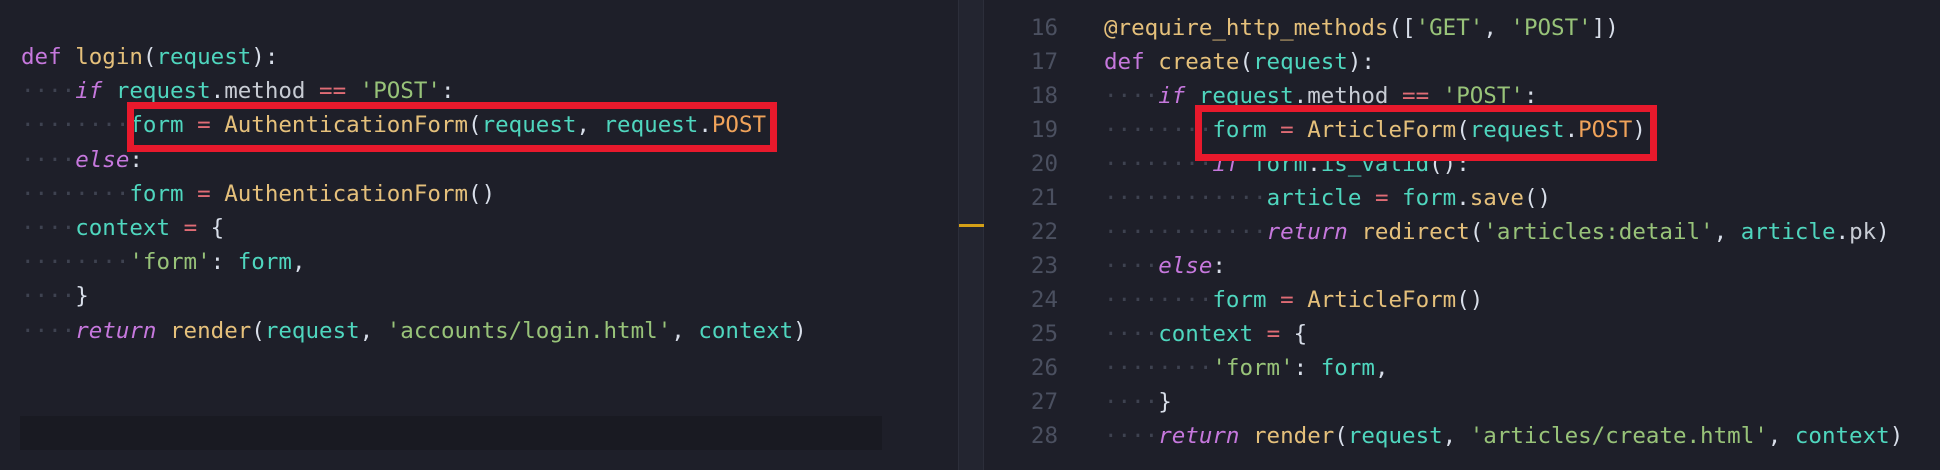 This screenshot has height=470, width=1940. Describe the element at coordinates (1044, 96) in the screenshot. I see `line-number: 18` at that location.